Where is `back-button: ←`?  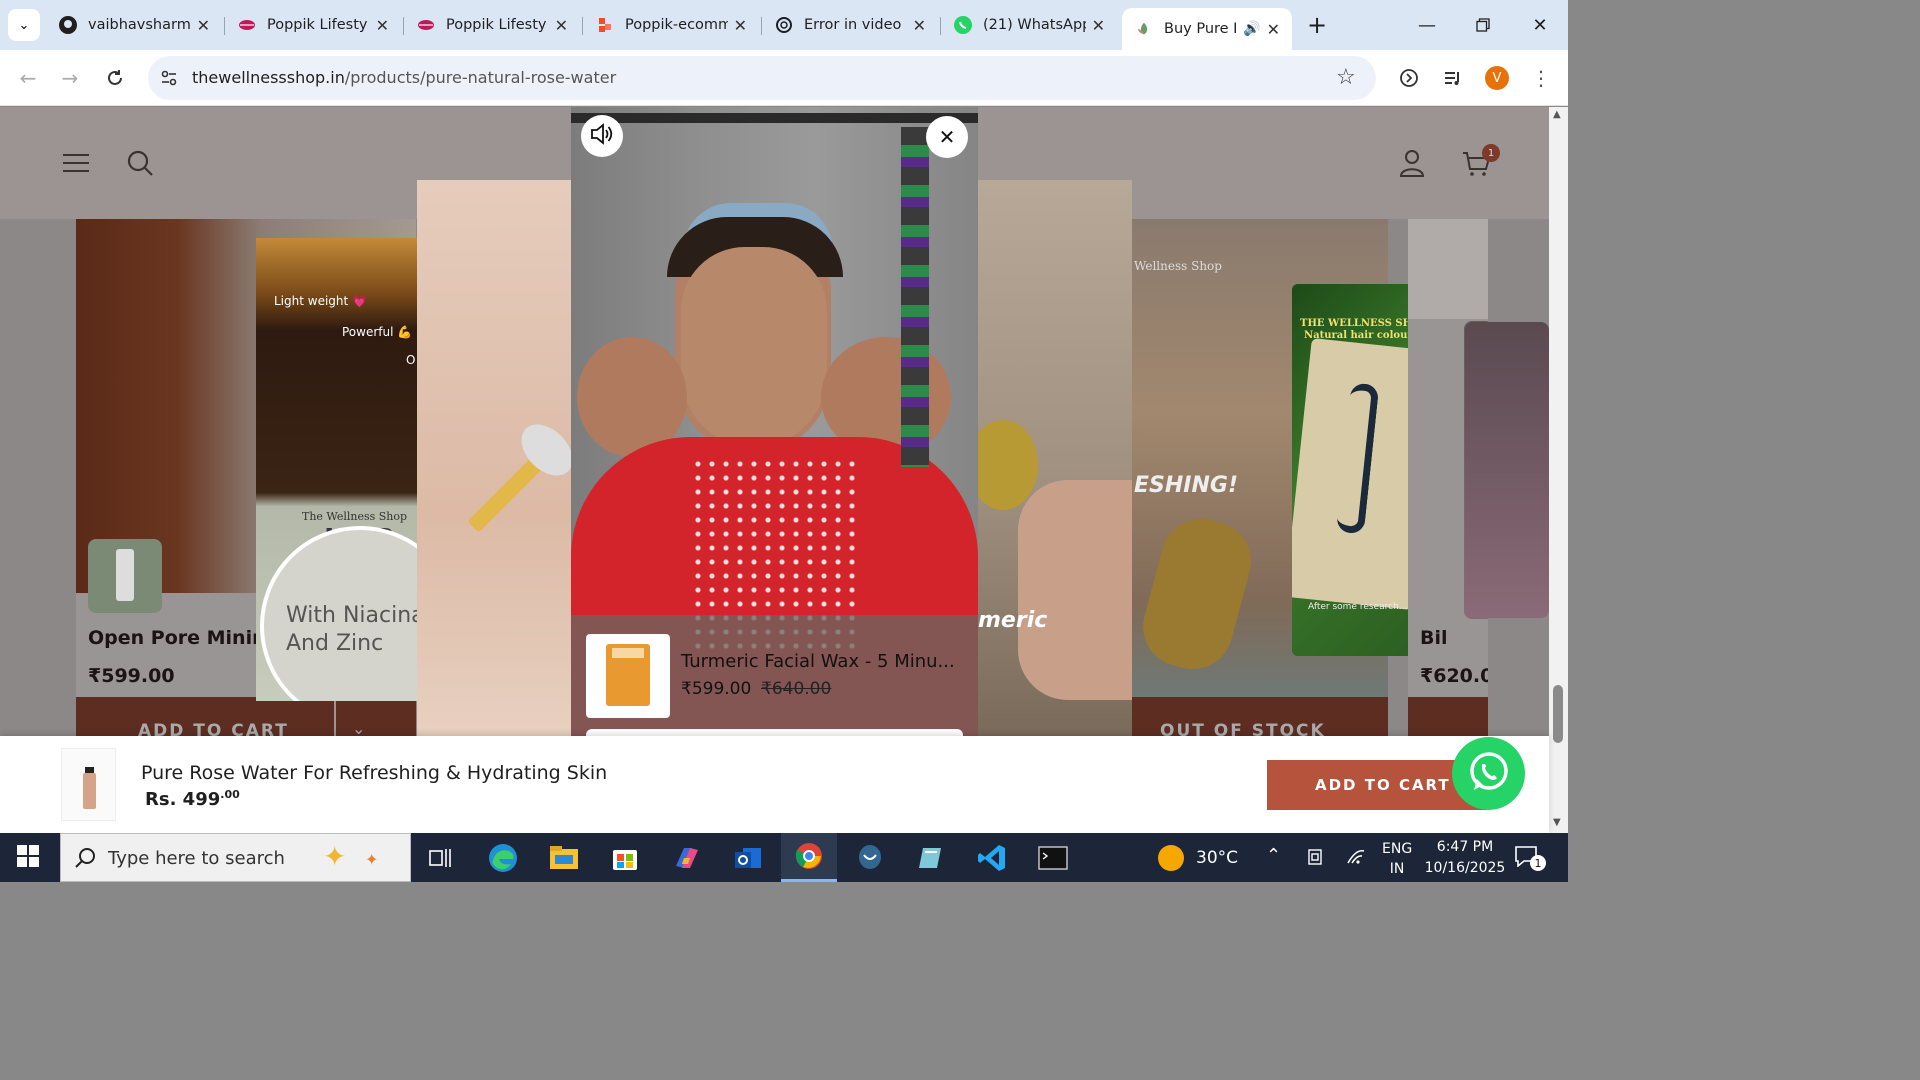
back-button: ← is located at coordinates (28, 78).